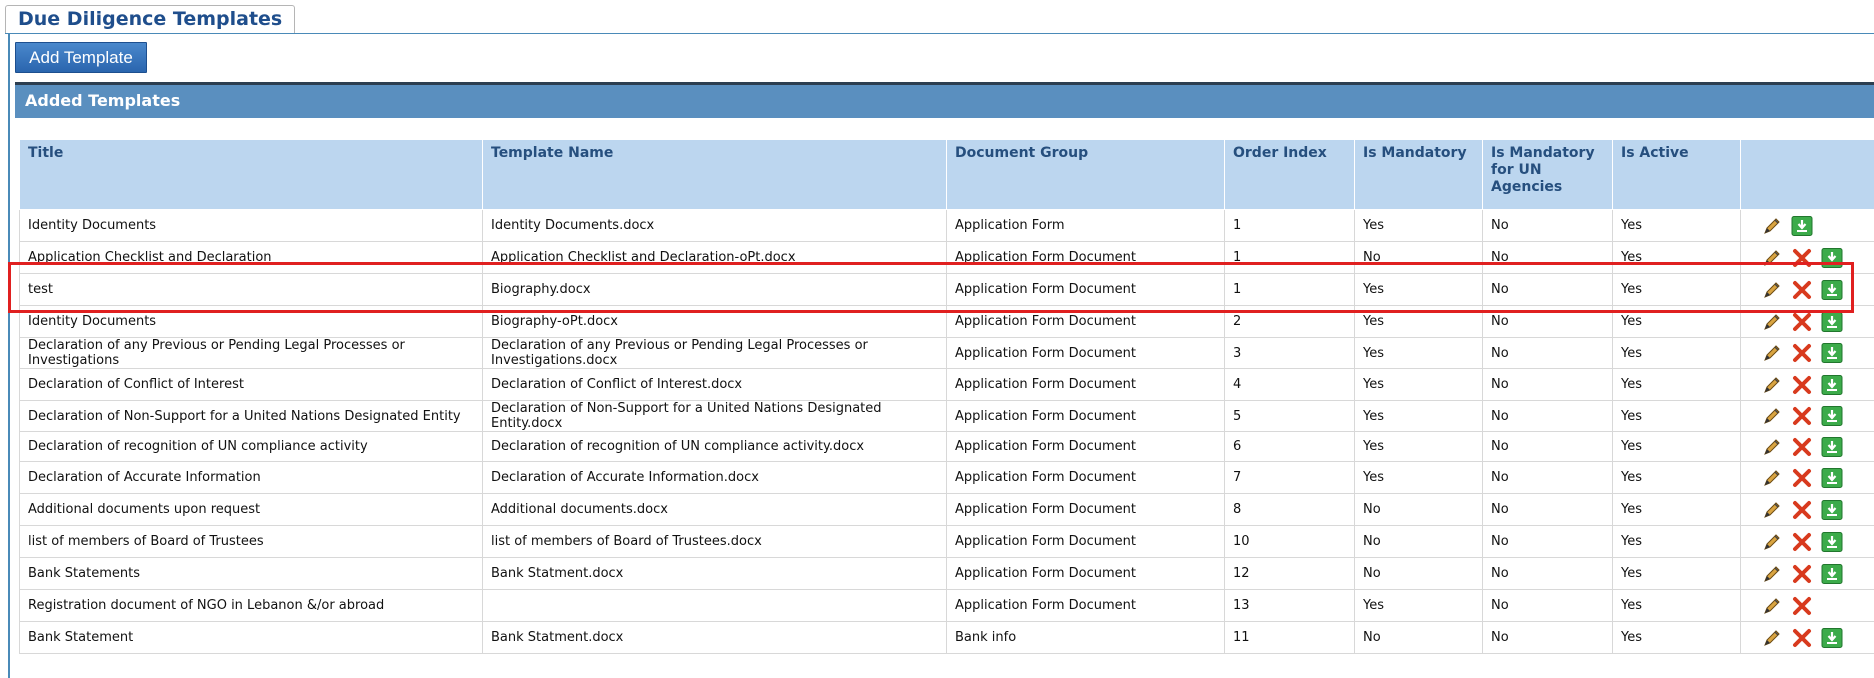 This screenshot has height=678, width=1874. What do you see at coordinates (1289, 174) in the screenshot?
I see `col-header-order-index: Order Index` at bounding box center [1289, 174].